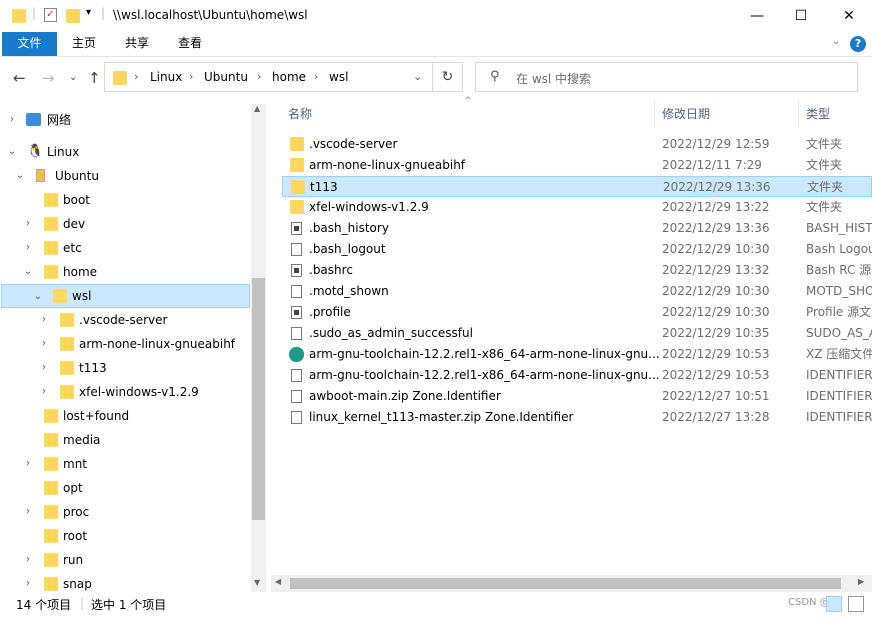 Image resolution: width=872 pixels, height=617 pixels. I want to click on tree-item-etc: › etc, so click(125, 248).